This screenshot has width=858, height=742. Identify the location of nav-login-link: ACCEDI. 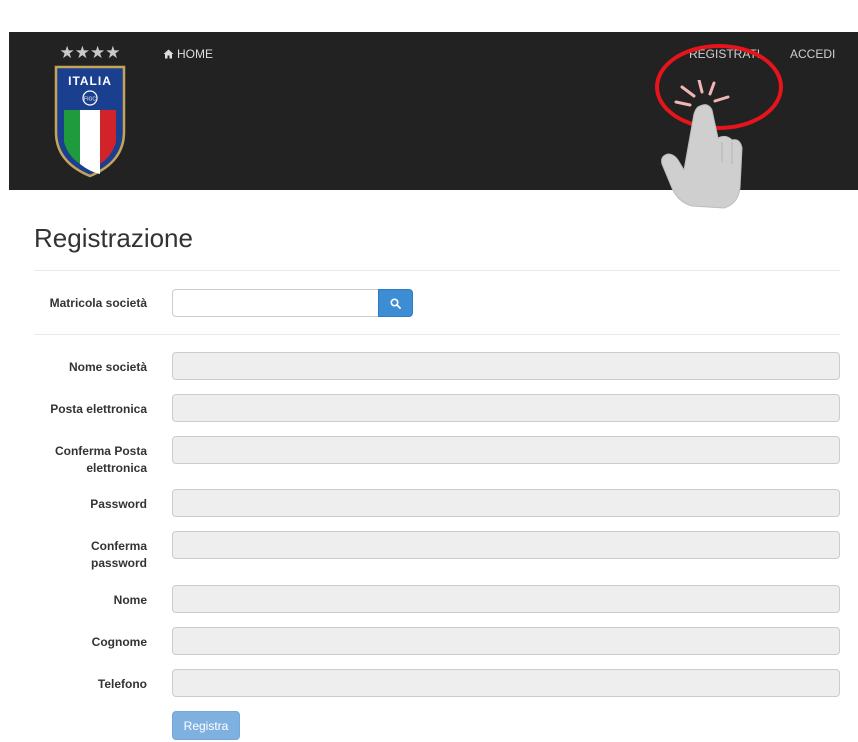
(812, 54).